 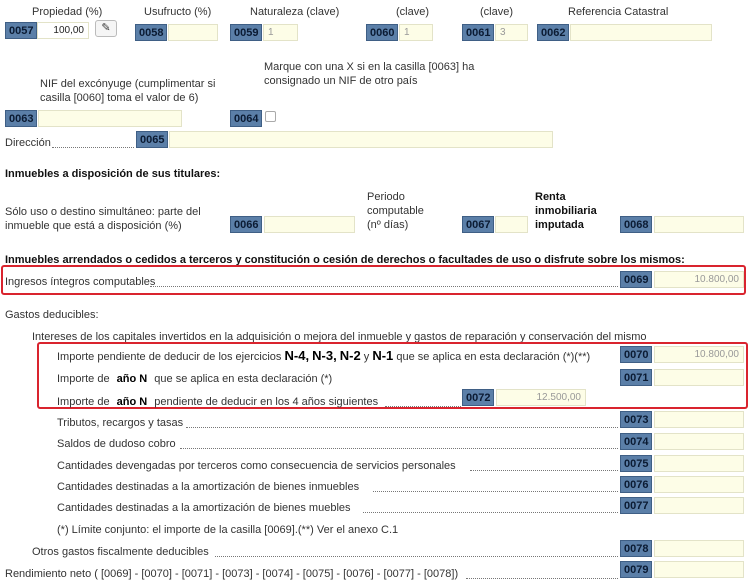 What do you see at coordinates (178, 12) in the screenshot?
I see `usufructo-label: Usufructo (%)` at bounding box center [178, 12].